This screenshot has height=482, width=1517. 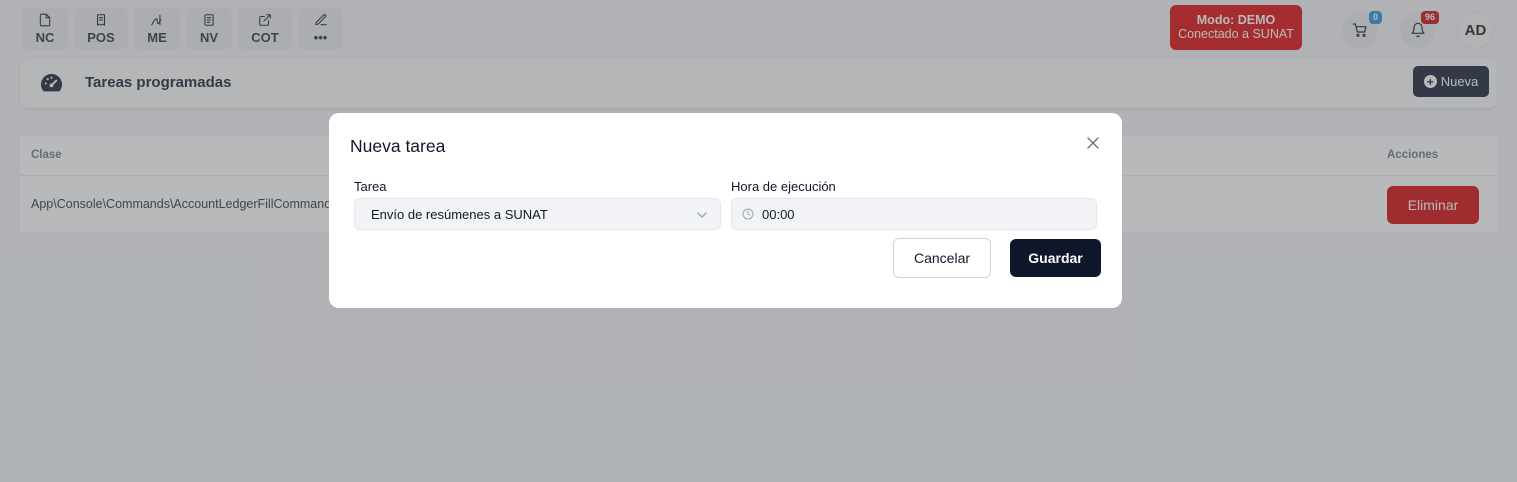 I want to click on time-field-label: Hora de ejecución, so click(x=783, y=186).